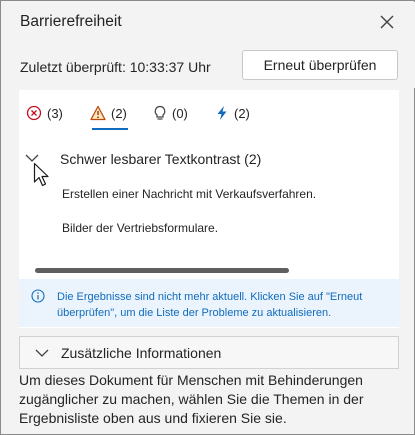 The height and width of the screenshot is (435, 415). What do you see at coordinates (320, 65) in the screenshot?
I see `recheck-button: Erneut überprüfen` at bounding box center [320, 65].